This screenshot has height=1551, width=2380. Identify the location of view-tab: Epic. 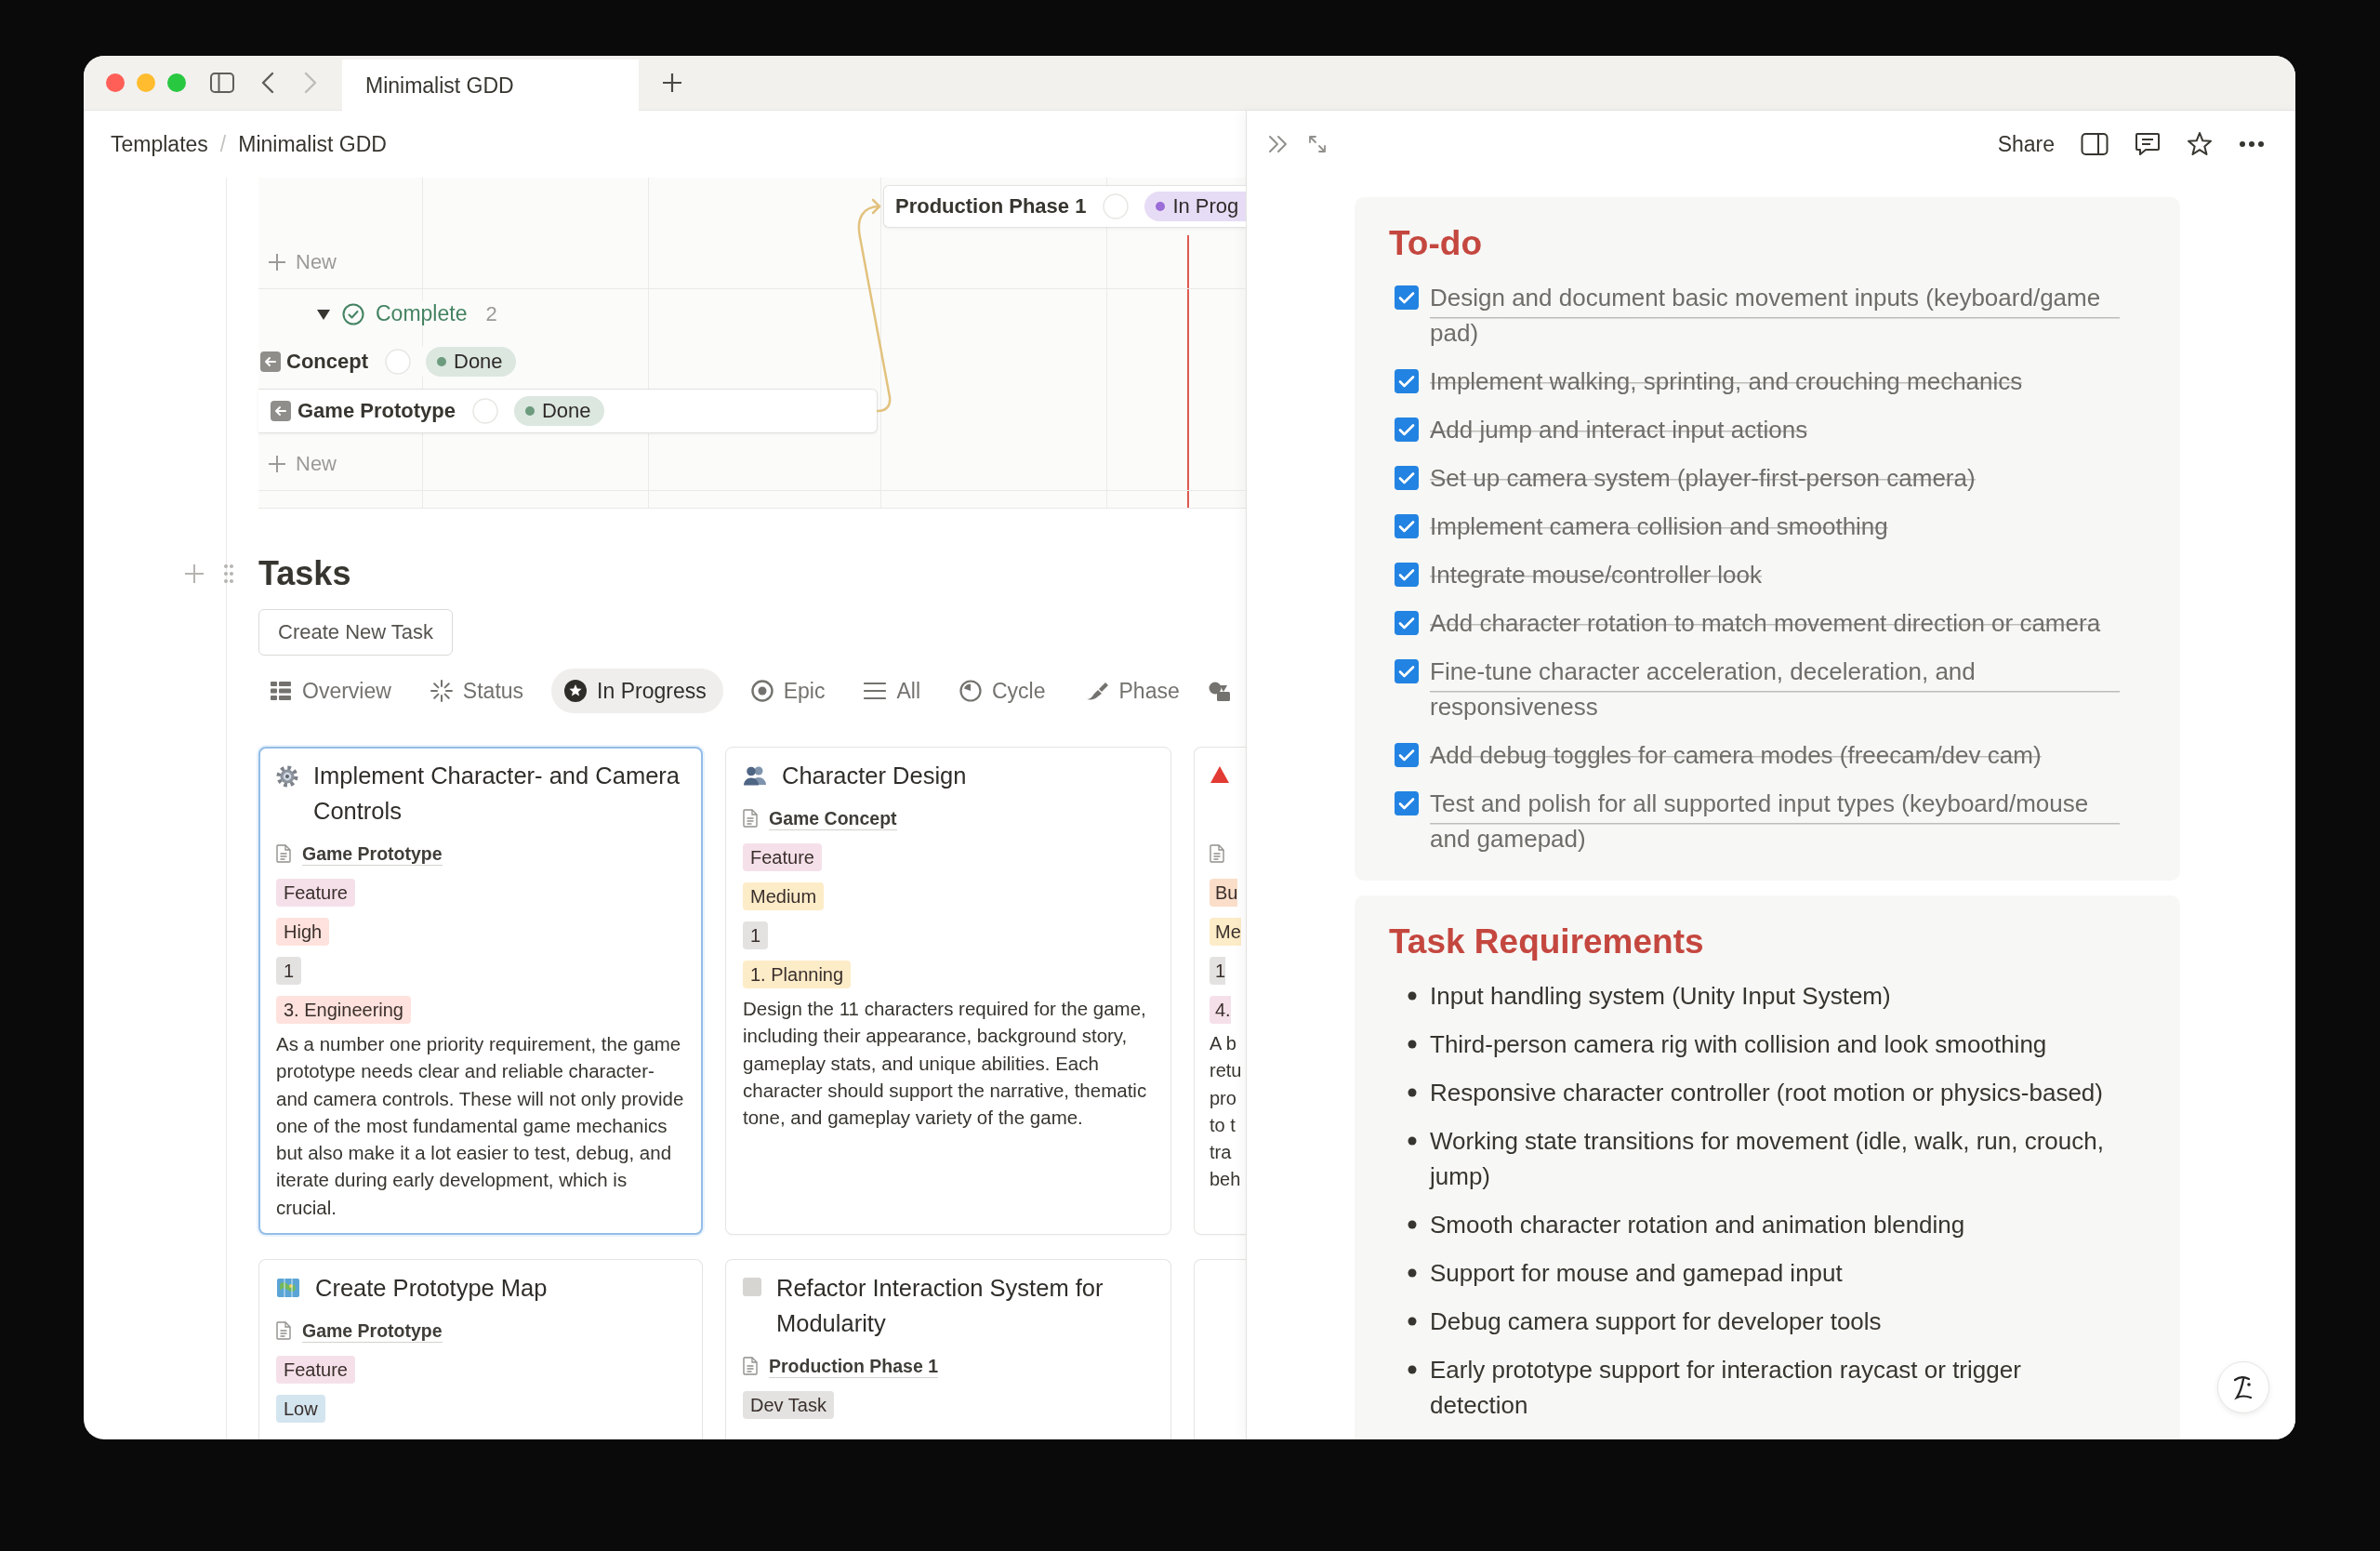
(788, 691).